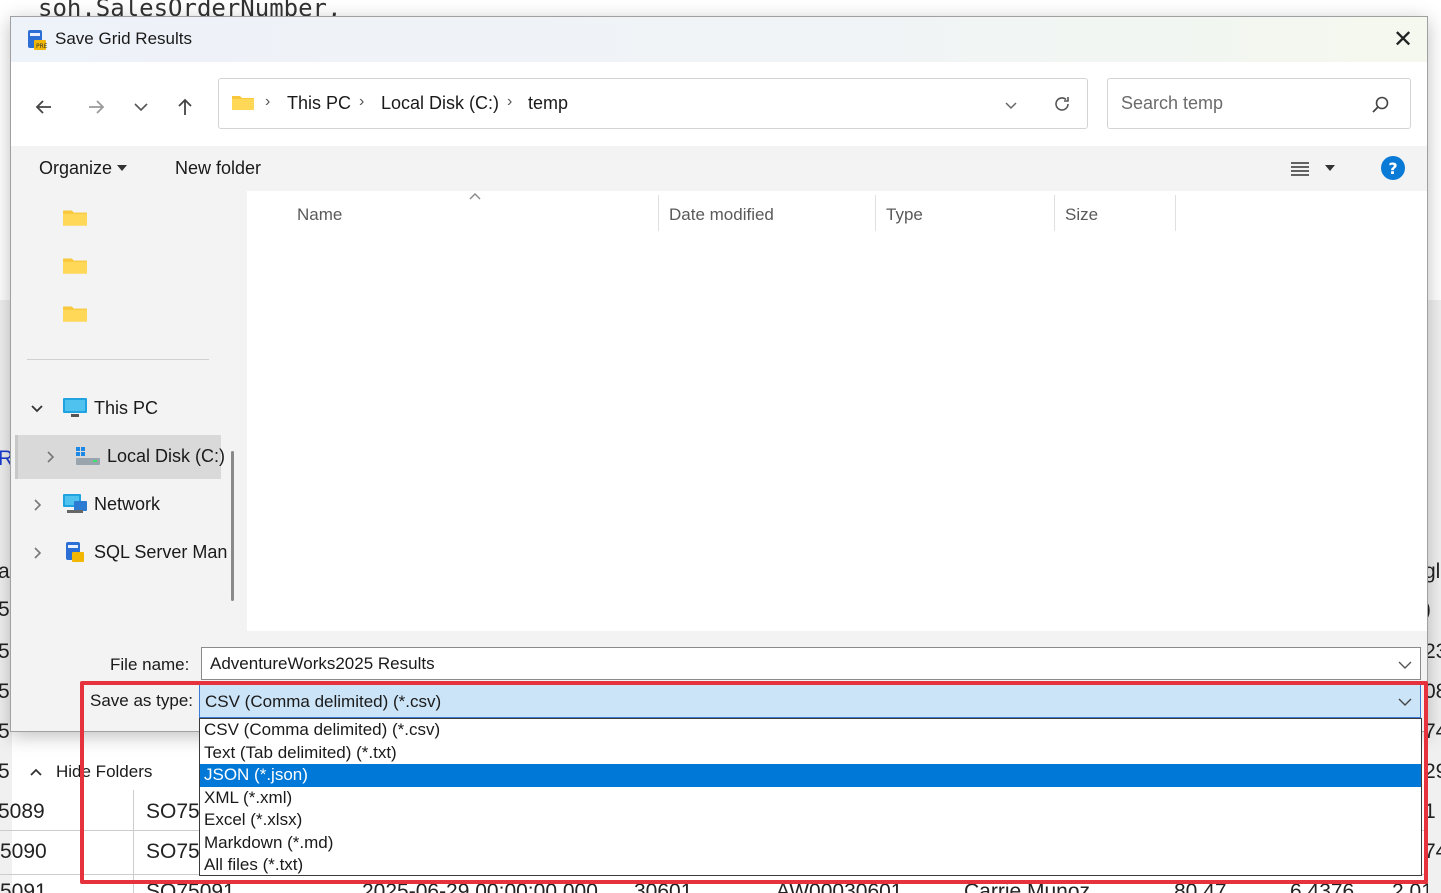 The image size is (1441, 893). What do you see at coordinates (322, 664) in the screenshot?
I see `file-name-input: AdventureWorks2025 Results` at bounding box center [322, 664].